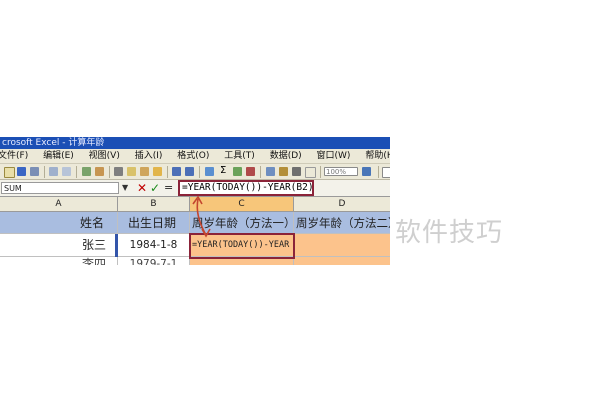  What do you see at coordinates (283, 171) in the screenshot?
I see `drawing-icon` at bounding box center [283, 171].